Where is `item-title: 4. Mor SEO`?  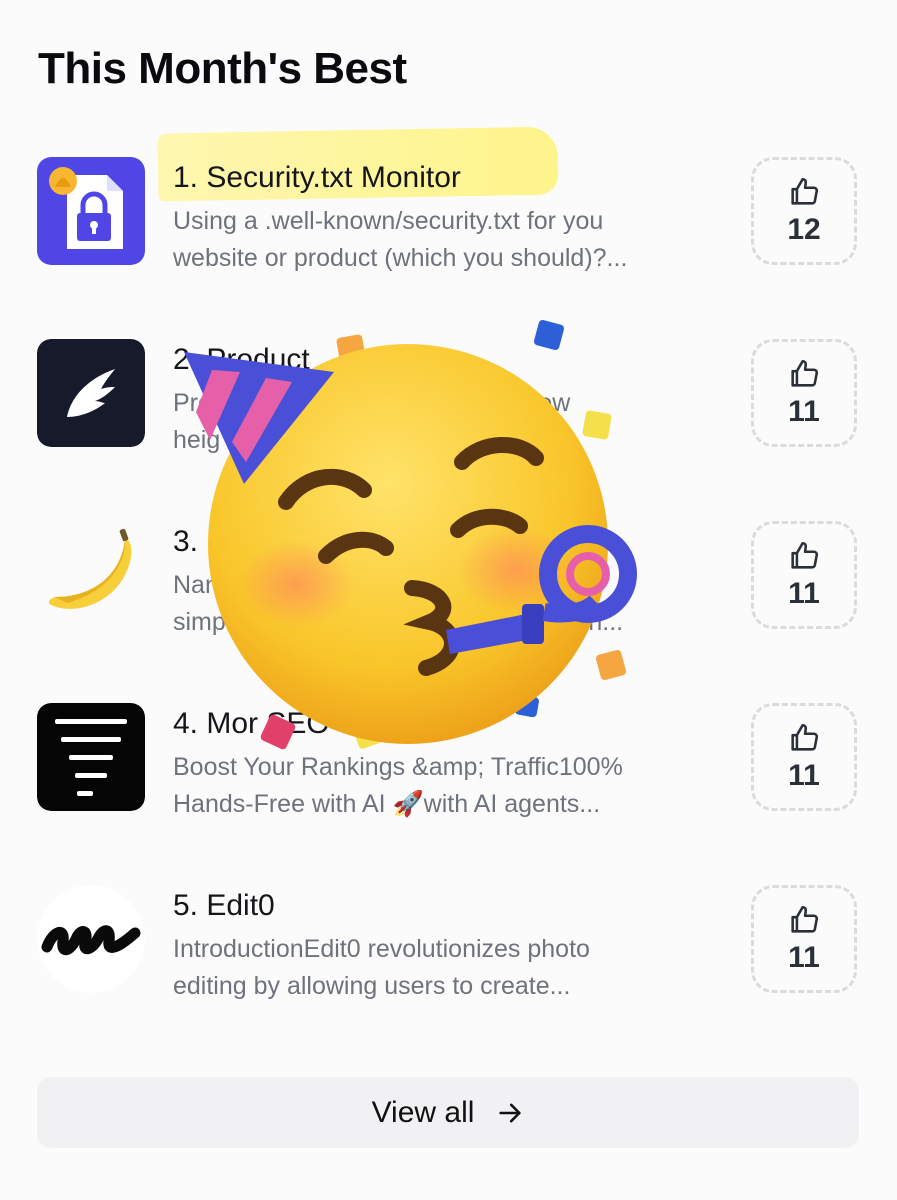
item-title: 4. Mor SEO is located at coordinates (251, 724).